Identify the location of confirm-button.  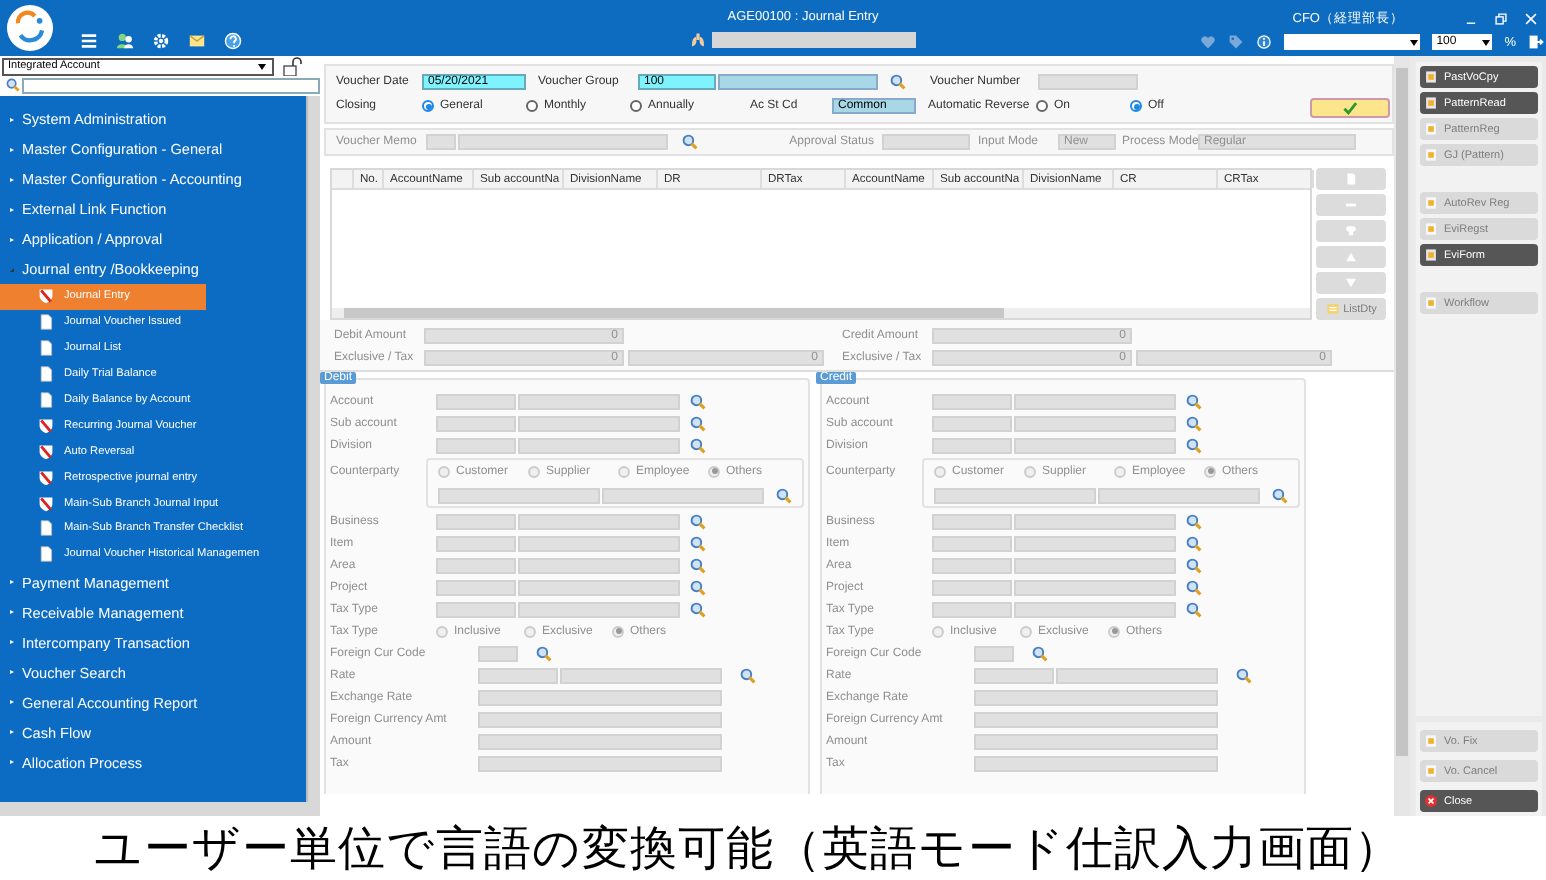
(1350, 108).